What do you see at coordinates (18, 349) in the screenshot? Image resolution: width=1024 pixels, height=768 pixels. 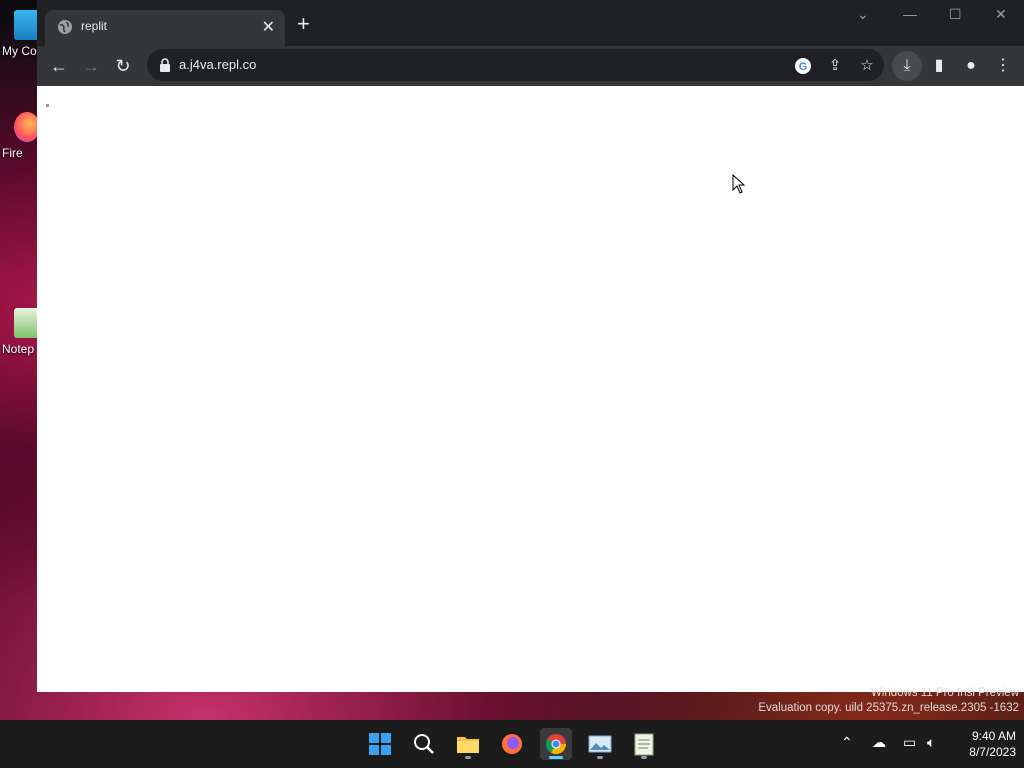 I see `desktop-icon-label: Notep` at bounding box center [18, 349].